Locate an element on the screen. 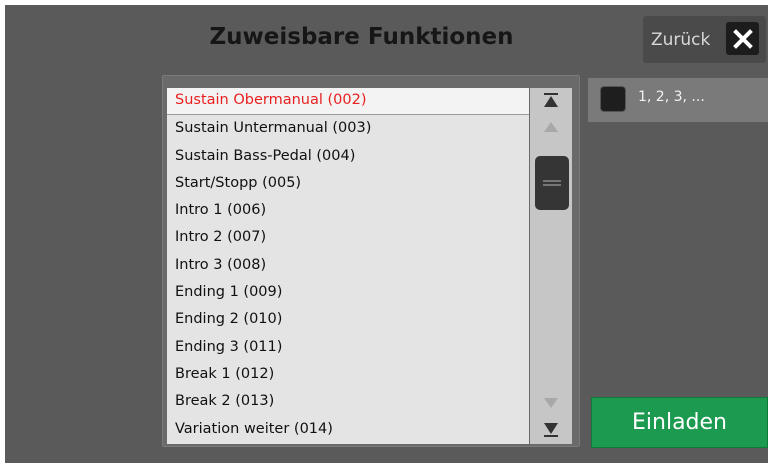 This screenshot has width=773, height=468. scrollbar-thumb is located at coordinates (552, 183).